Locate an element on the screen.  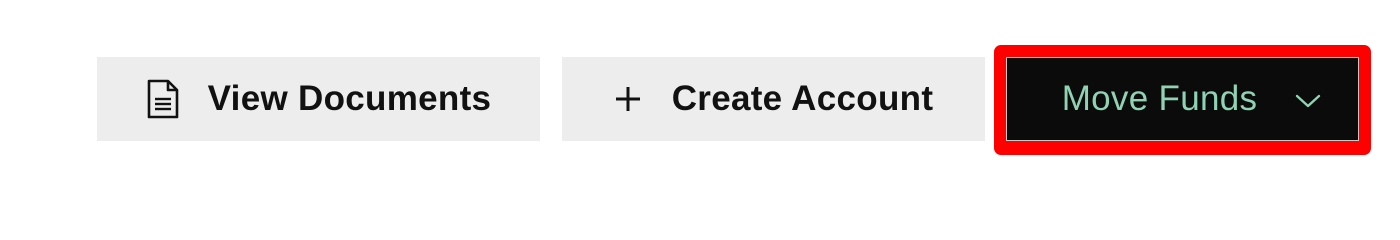
move-funds-dropdown-button: Move Funds is located at coordinates (1182, 99).